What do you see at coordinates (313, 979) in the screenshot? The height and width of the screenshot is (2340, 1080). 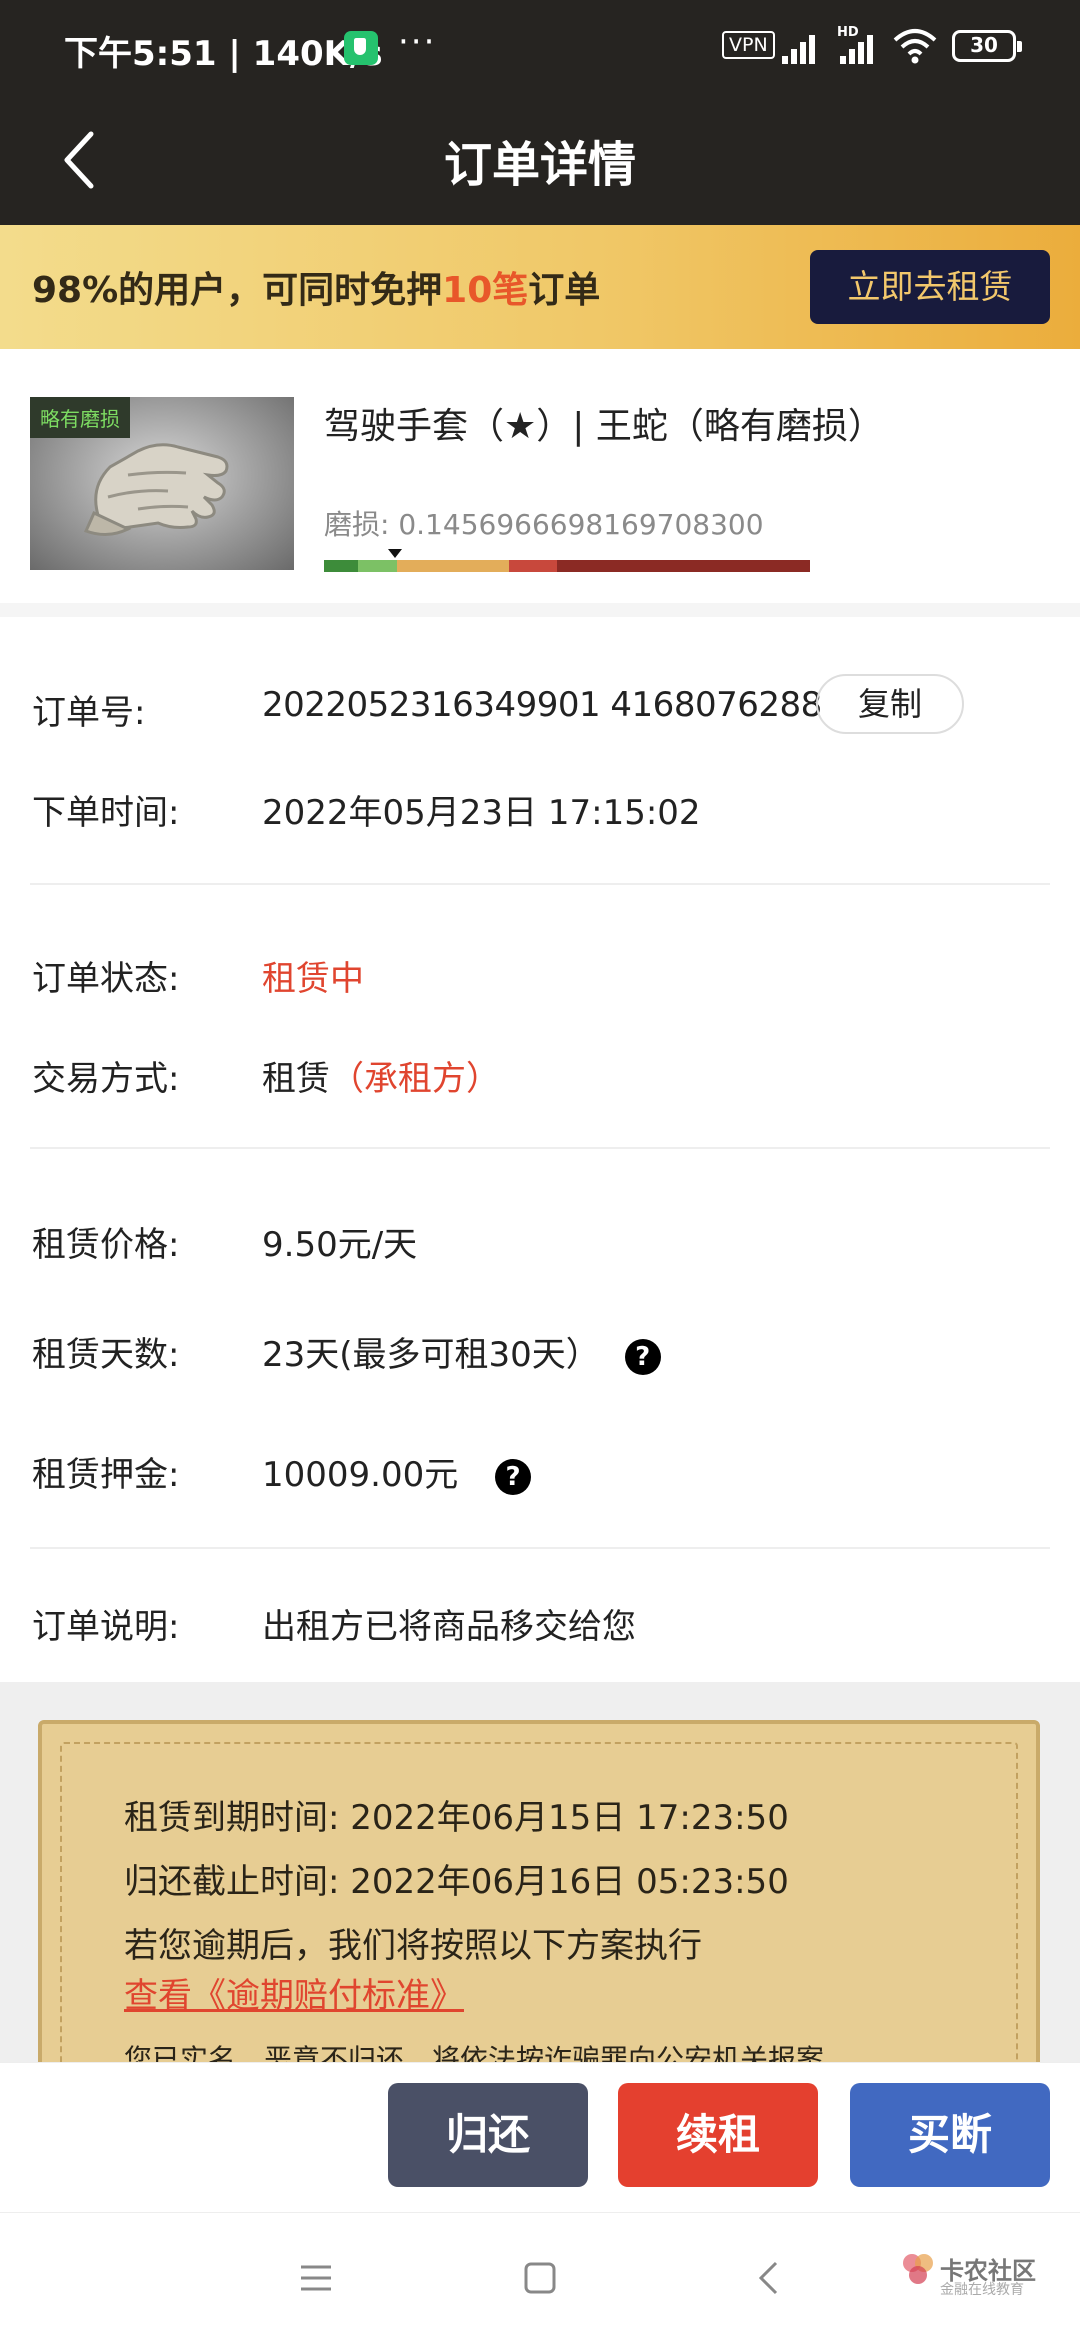 I see `order-status-value: 租赁中` at bounding box center [313, 979].